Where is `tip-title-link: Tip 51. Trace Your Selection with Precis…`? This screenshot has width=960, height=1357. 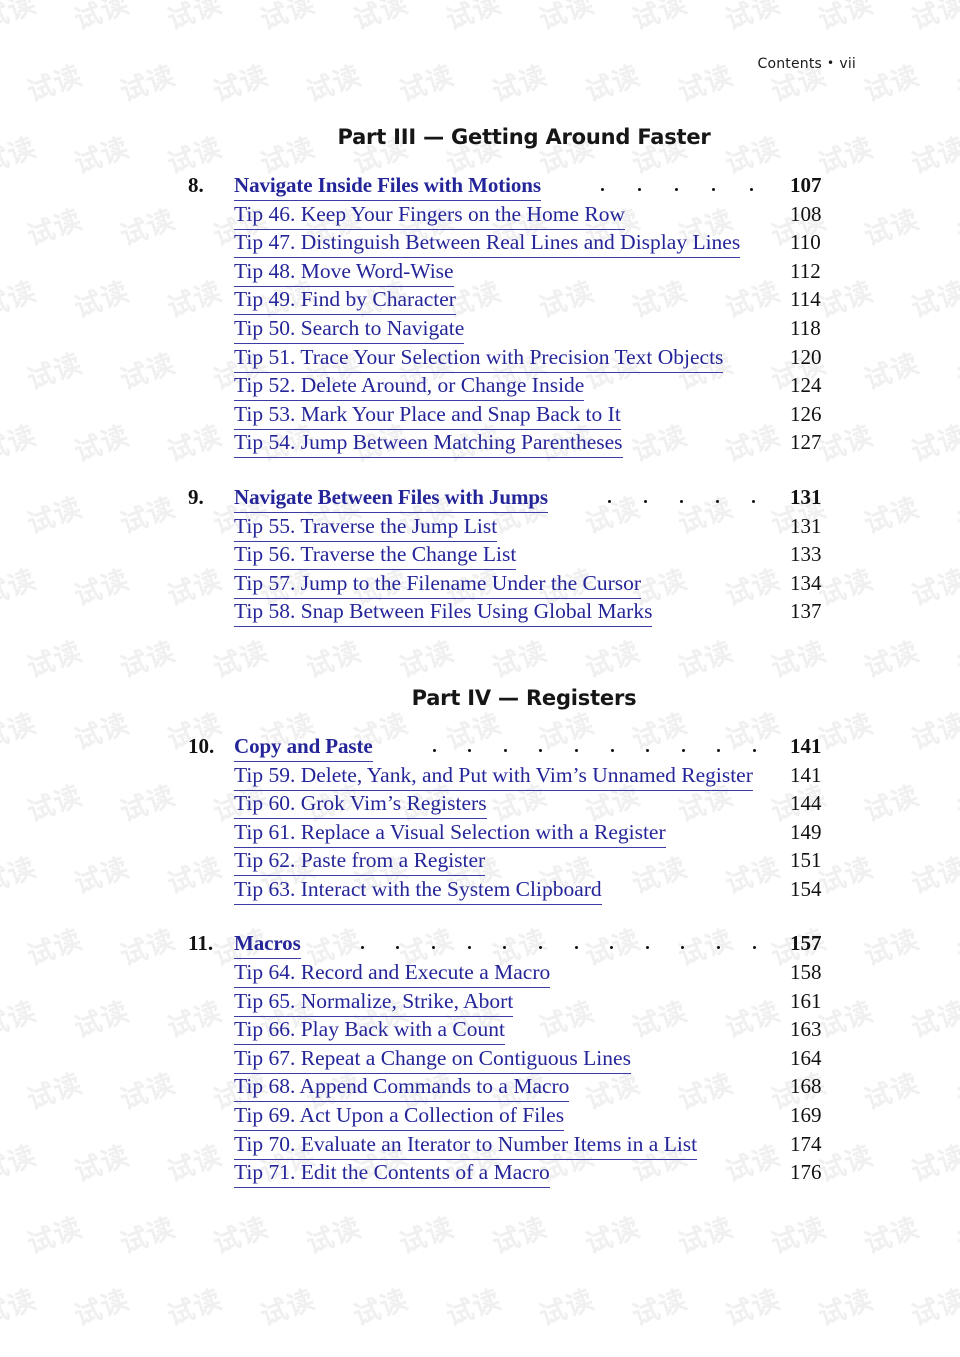
tip-title-link: Tip 51. Trace Your Selection with Precis… is located at coordinates (479, 358).